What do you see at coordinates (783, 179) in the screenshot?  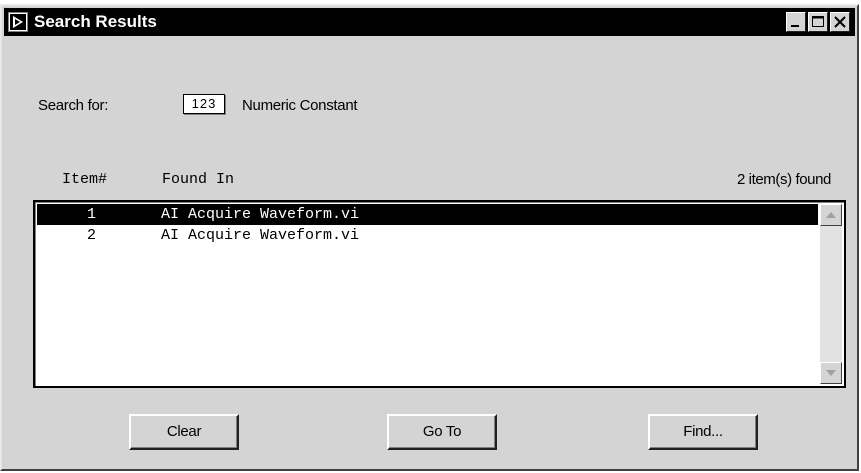 I see `results-count: 2 item(s) found` at bounding box center [783, 179].